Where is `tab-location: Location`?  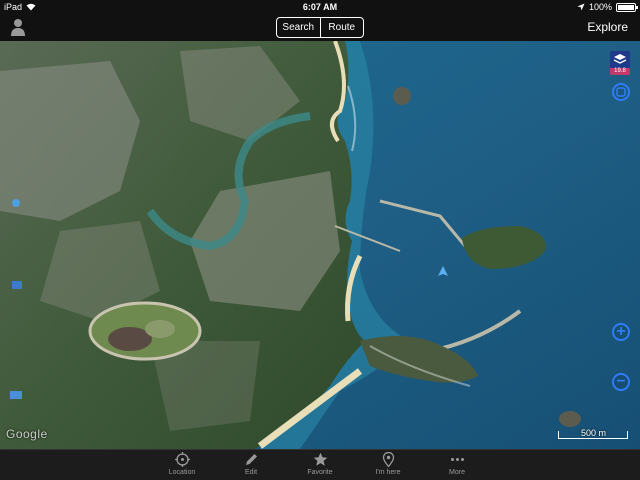 tab-location: Location is located at coordinates (182, 466).